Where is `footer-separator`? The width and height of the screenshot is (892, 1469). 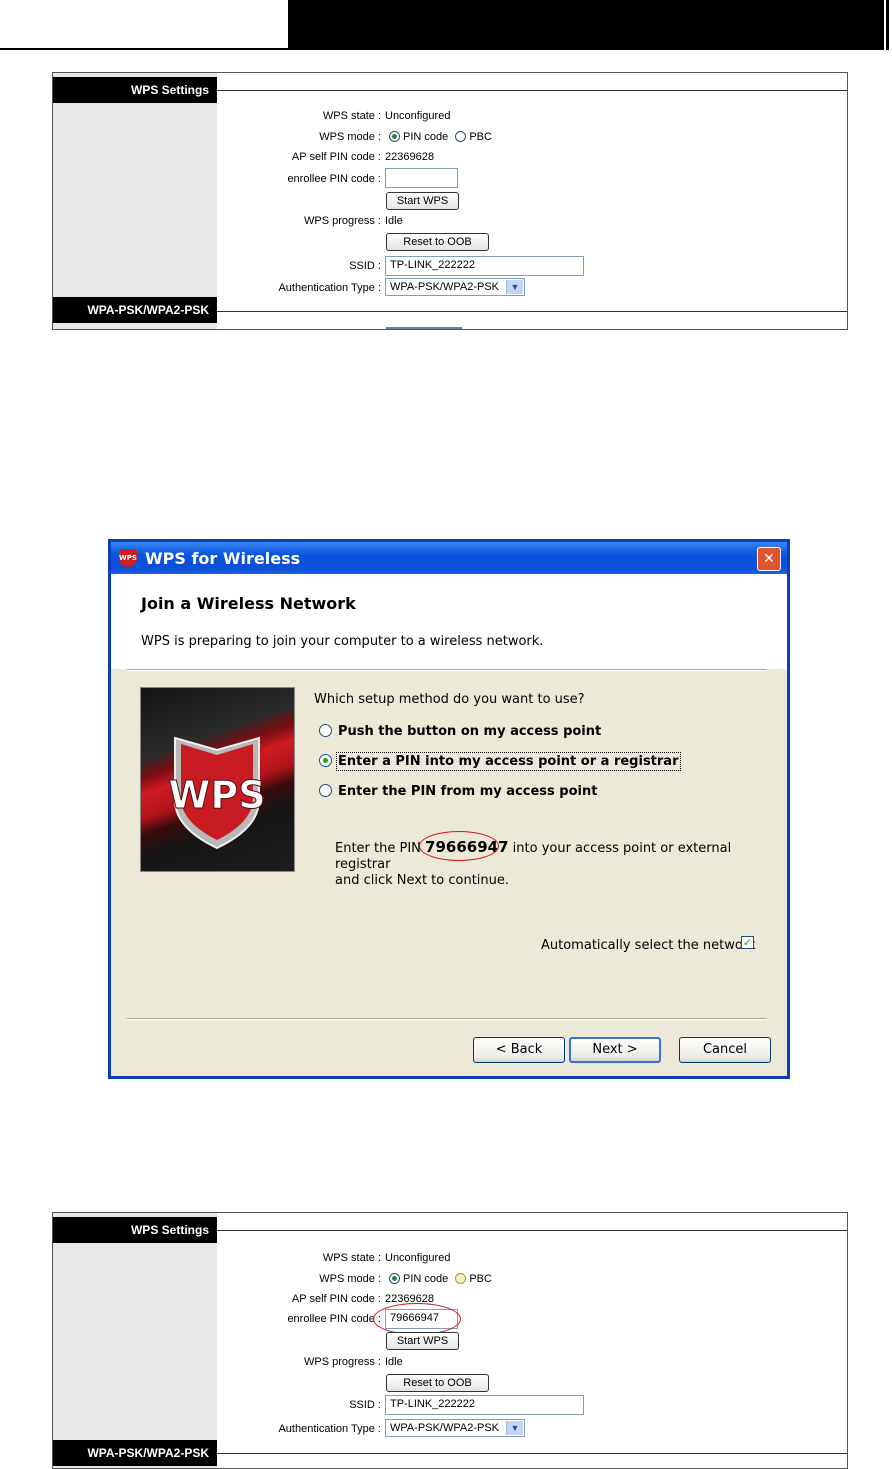 footer-separator is located at coordinates (447, 1019).